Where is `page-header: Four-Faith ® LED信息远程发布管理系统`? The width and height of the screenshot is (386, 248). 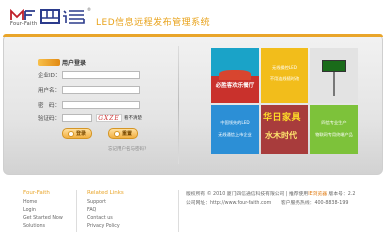 page-header: Four-Faith ® LED信息远程发布管理系统 is located at coordinates (193, 17).